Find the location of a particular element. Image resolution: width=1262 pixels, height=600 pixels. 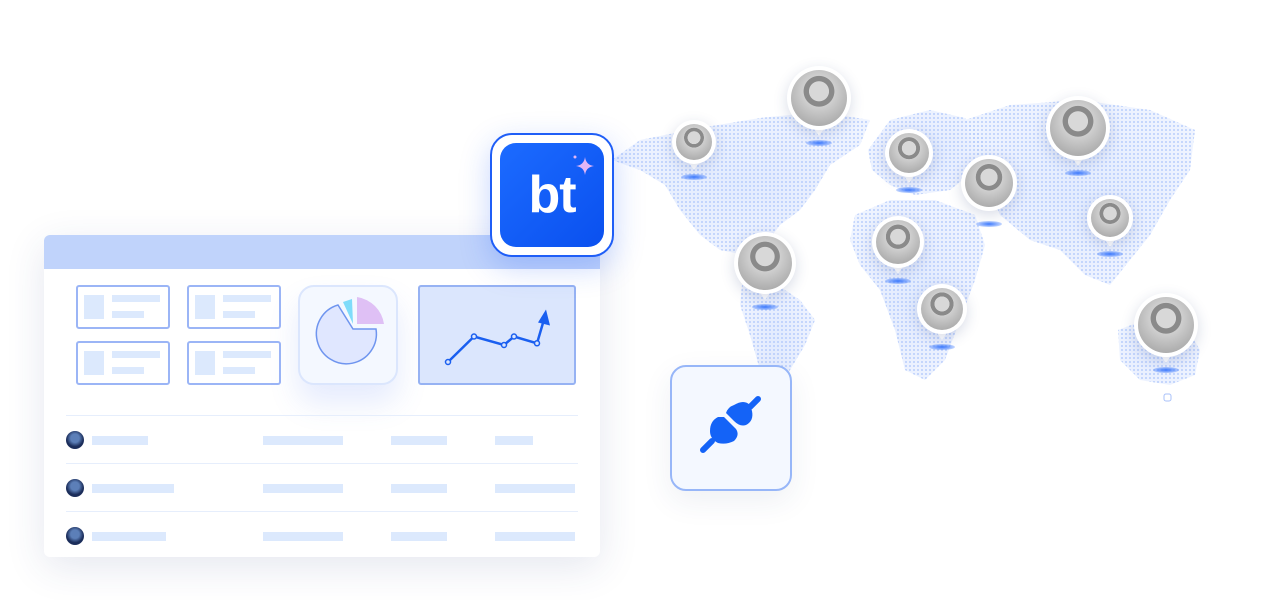

pie-chart is located at coordinates (349, 331).